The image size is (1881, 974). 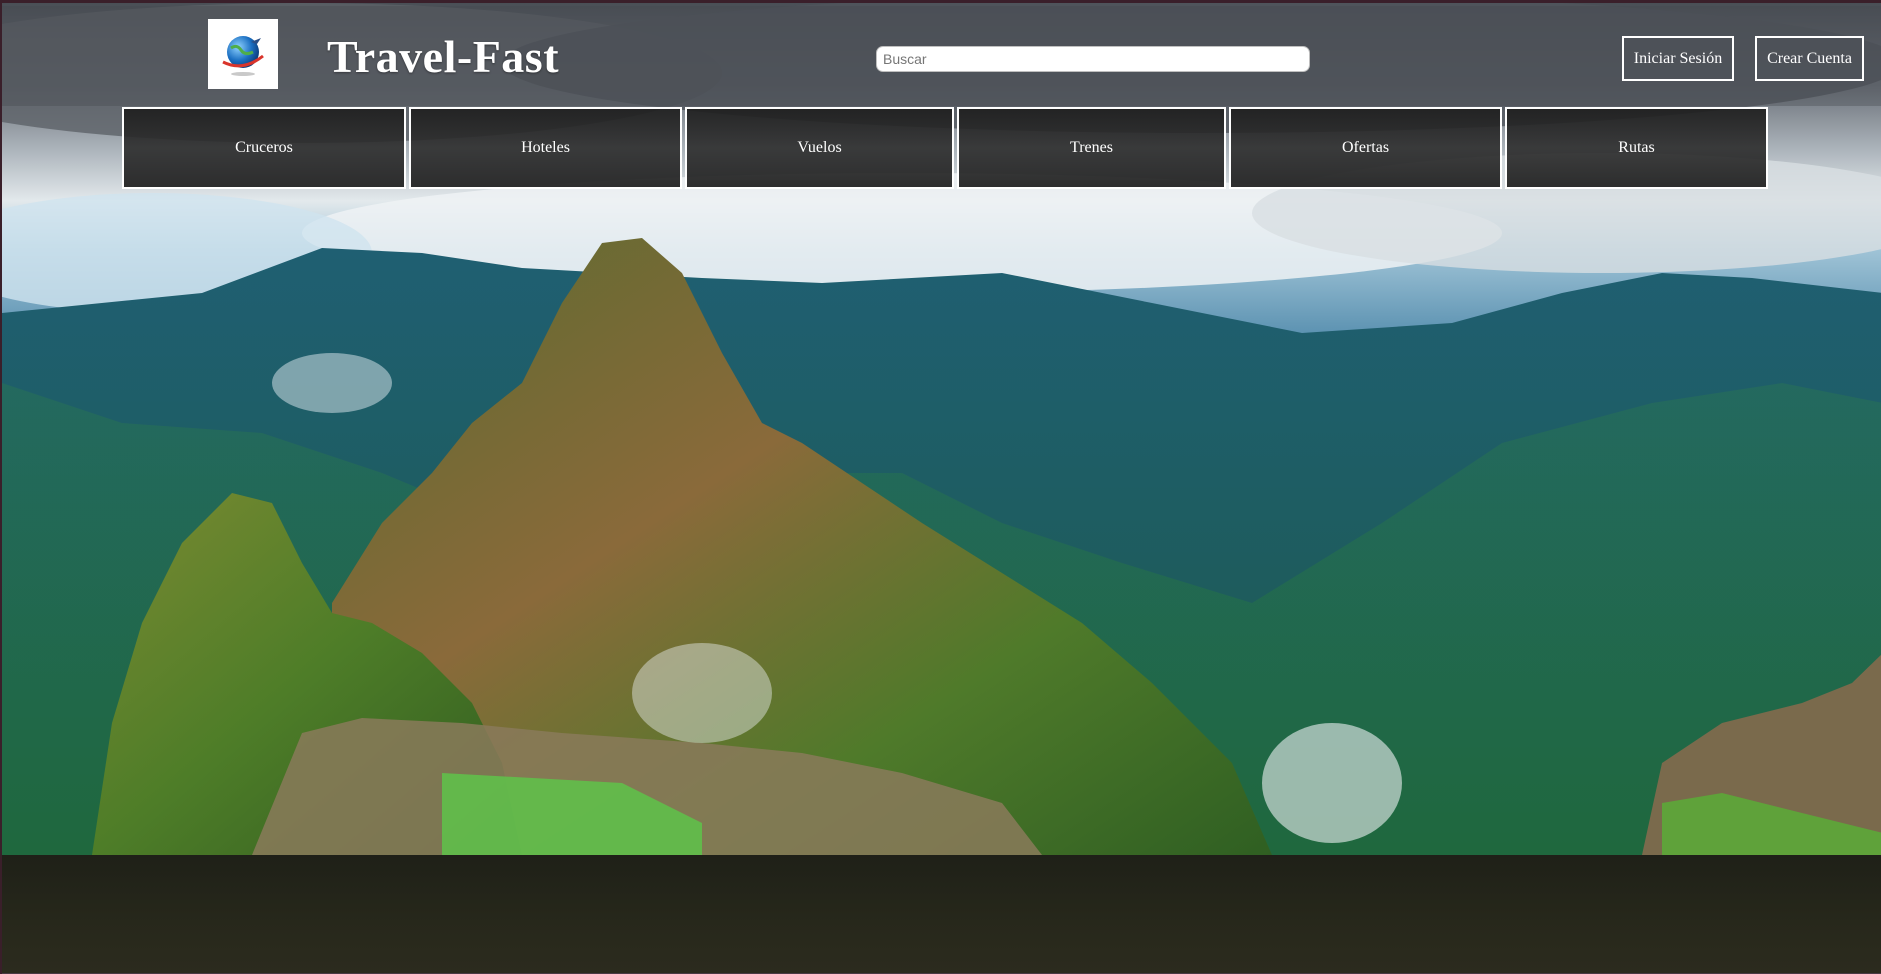 I want to click on signup-button: Crear Cuenta, so click(x=1809, y=58).